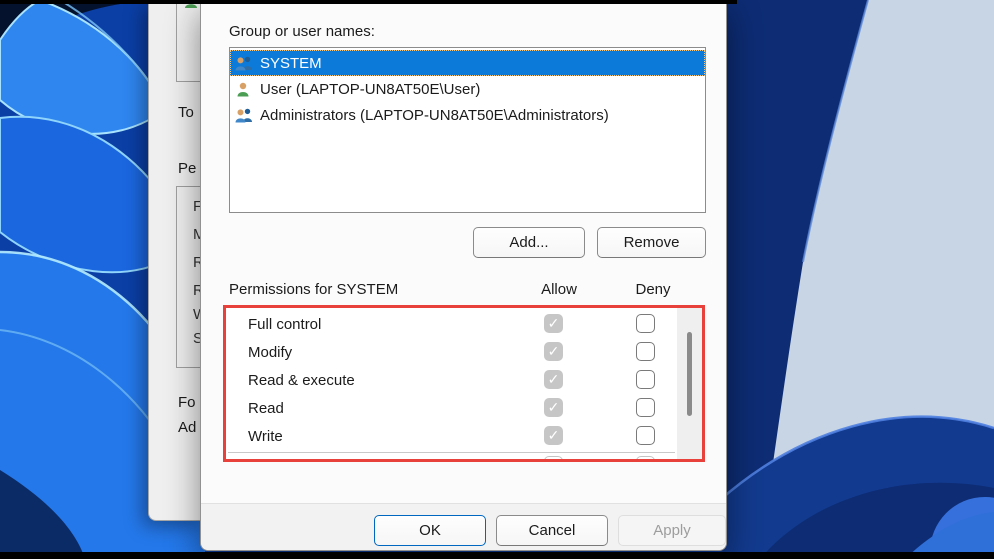 The width and height of the screenshot is (994, 559). Describe the element at coordinates (368, 2) in the screenshot. I see `screen-edge-top` at that location.